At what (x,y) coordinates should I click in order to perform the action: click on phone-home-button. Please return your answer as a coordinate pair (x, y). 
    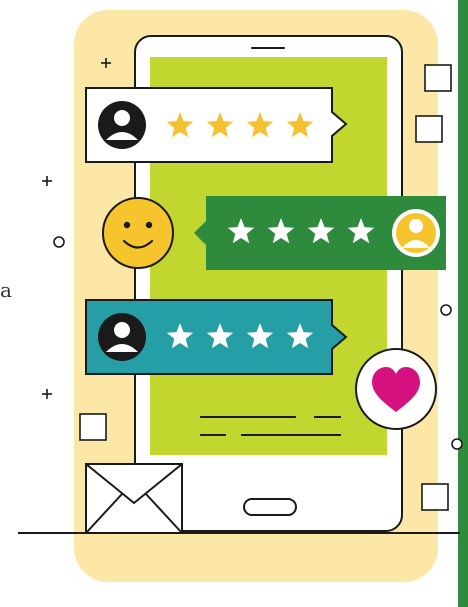
    Looking at the image, I should click on (270, 507).